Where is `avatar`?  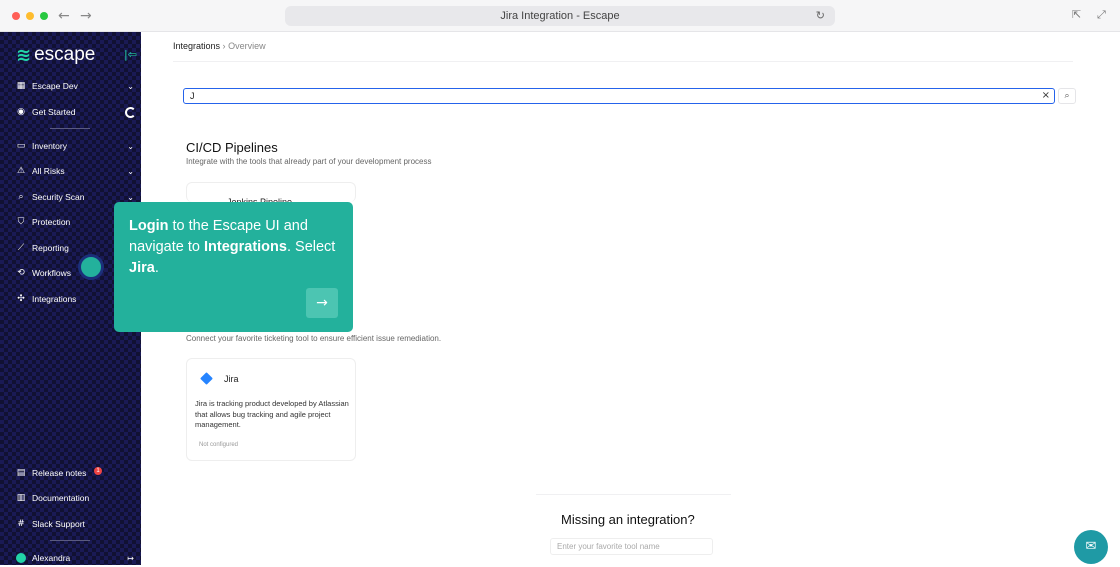 avatar is located at coordinates (21, 558).